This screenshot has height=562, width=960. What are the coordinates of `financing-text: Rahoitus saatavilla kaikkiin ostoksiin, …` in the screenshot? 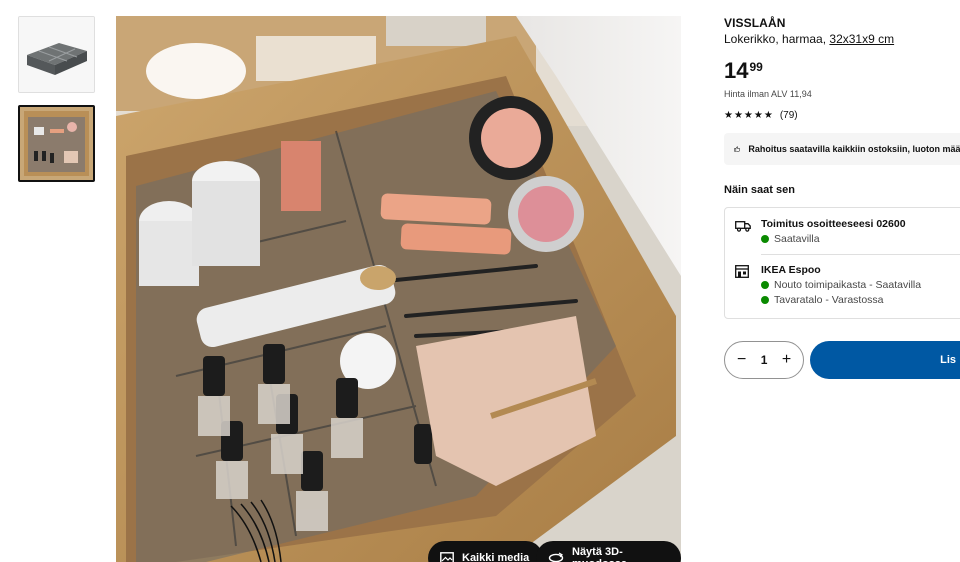 It's located at (854, 149).